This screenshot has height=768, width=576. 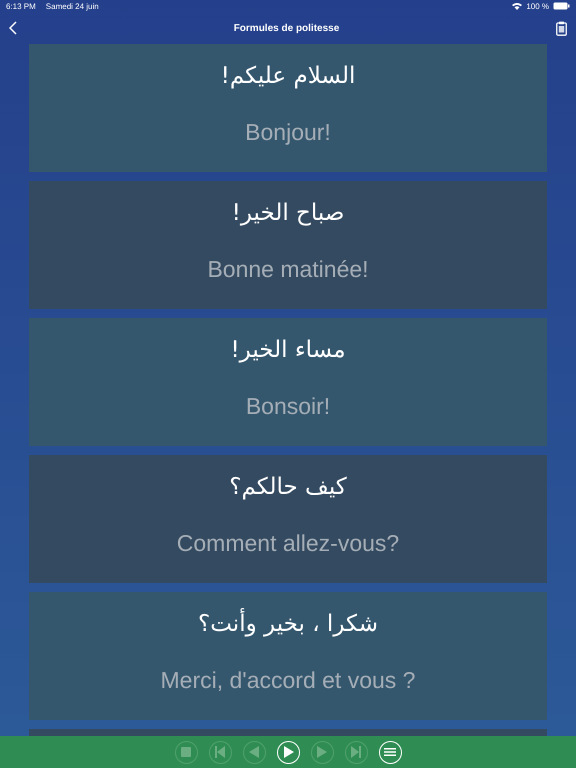 I want to click on skip-forward-icon, so click(x=356, y=752).